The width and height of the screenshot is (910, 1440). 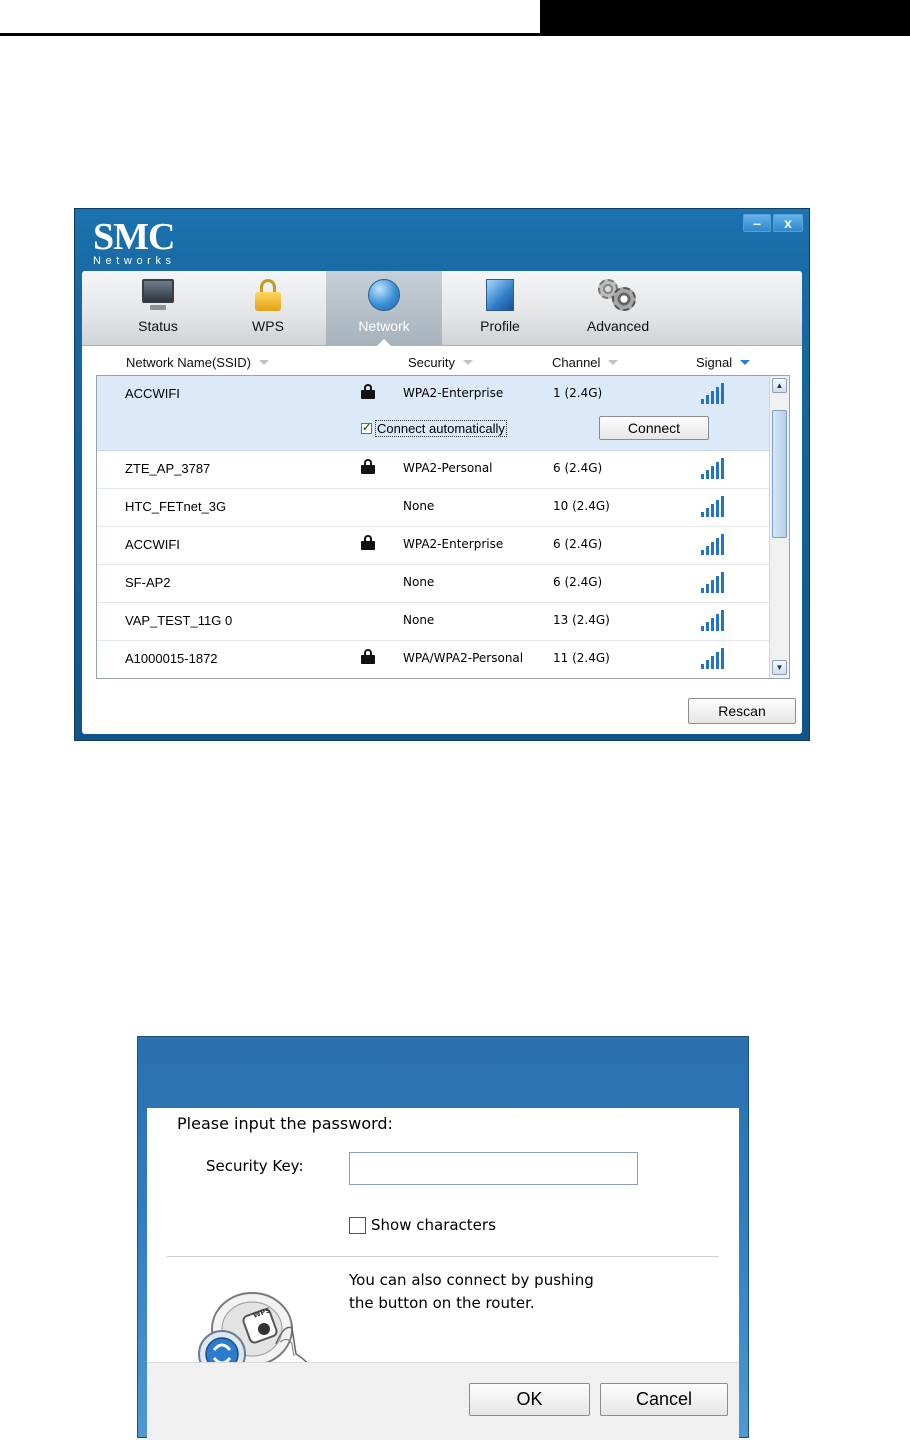 I want to click on globe-icon, so click(x=384, y=295).